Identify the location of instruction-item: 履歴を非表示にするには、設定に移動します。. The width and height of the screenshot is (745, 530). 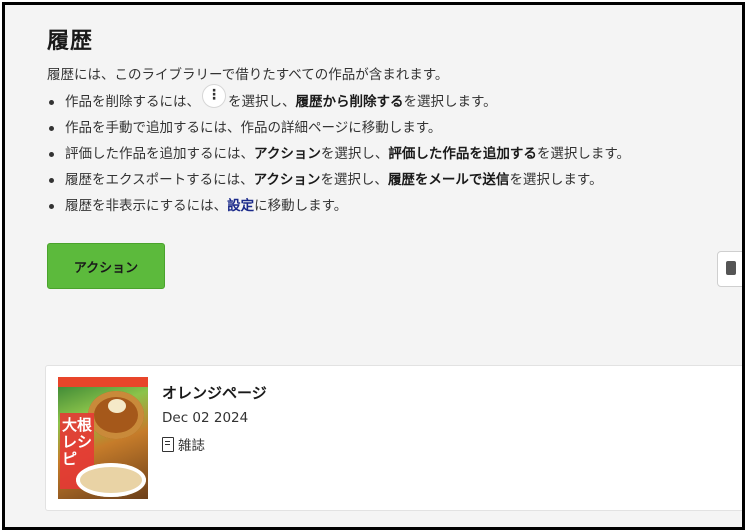
(338, 206).